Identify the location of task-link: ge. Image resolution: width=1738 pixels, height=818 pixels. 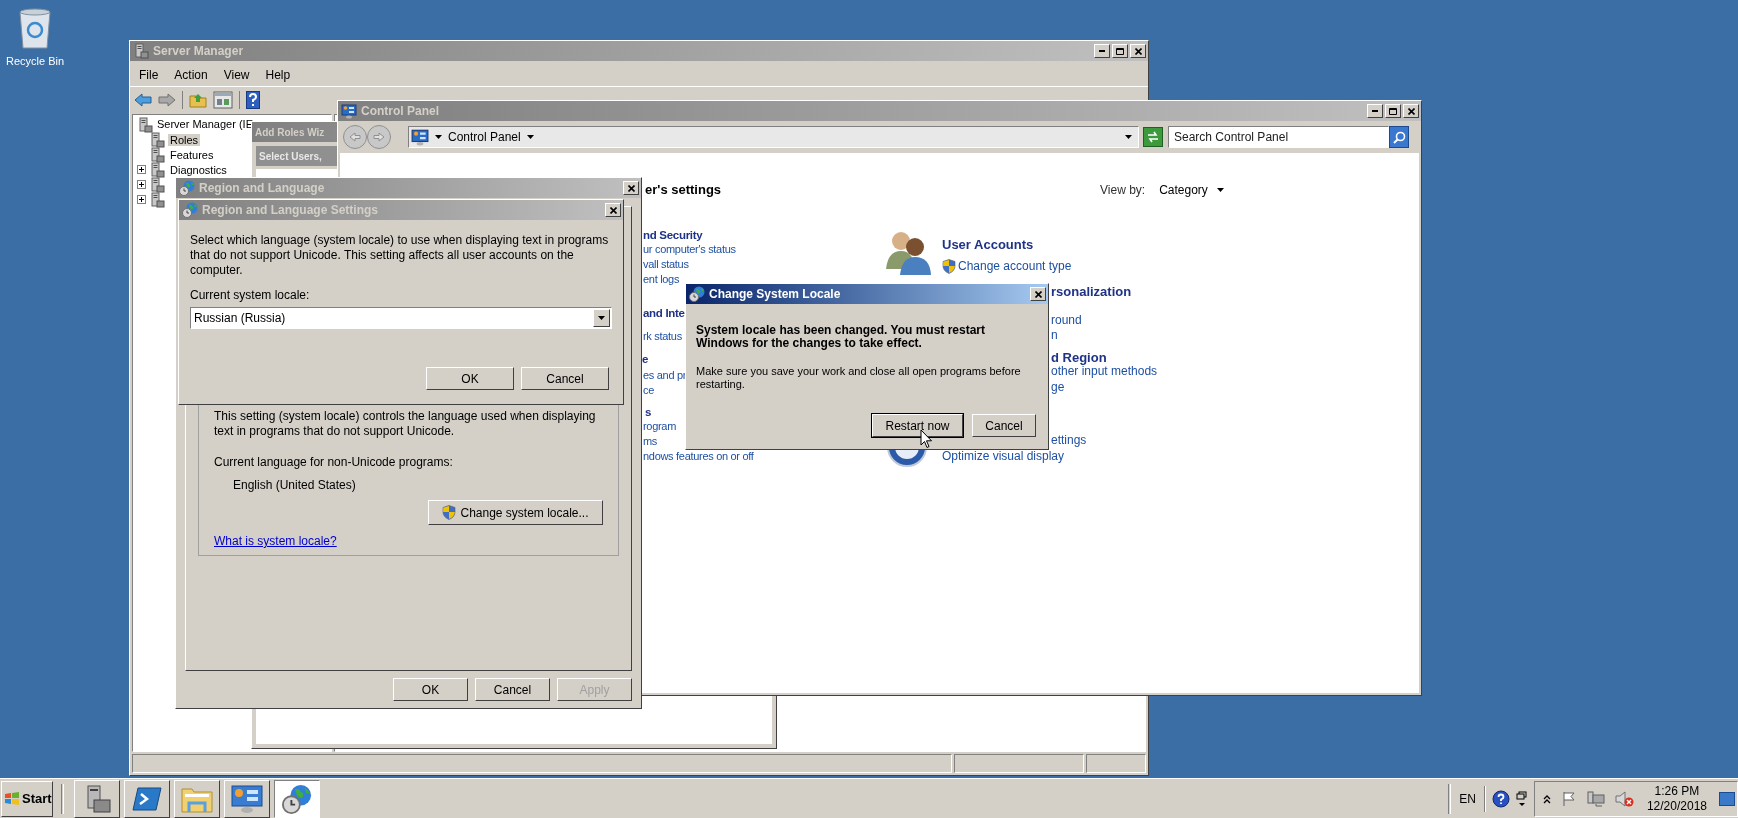
(1058, 387).